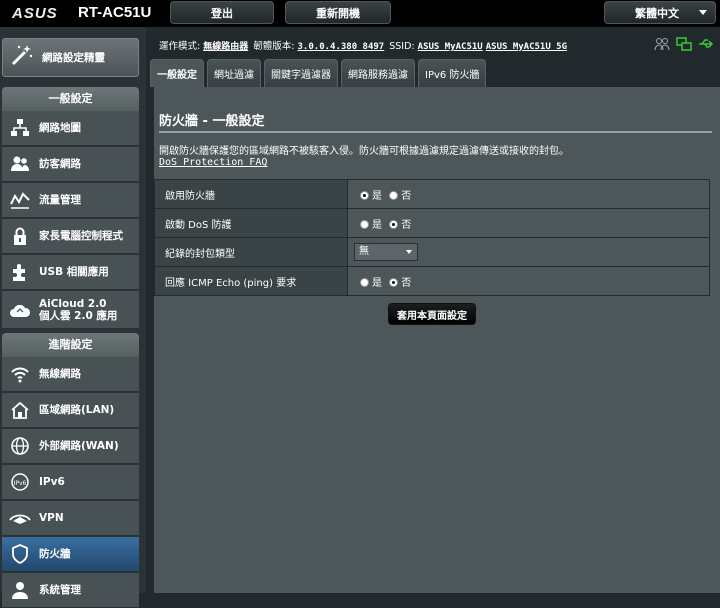 The image size is (720, 608). I want to click on table-row: 回應 ICMP Echo (ping) 要求 是 否, so click(432, 281).